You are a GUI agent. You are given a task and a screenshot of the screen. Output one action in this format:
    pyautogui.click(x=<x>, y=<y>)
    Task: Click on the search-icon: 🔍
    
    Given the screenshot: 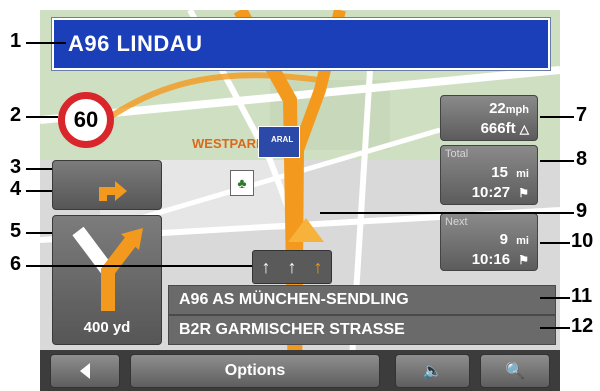 What is the action you would take?
    pyautogui.click(x=515, y=371)
    